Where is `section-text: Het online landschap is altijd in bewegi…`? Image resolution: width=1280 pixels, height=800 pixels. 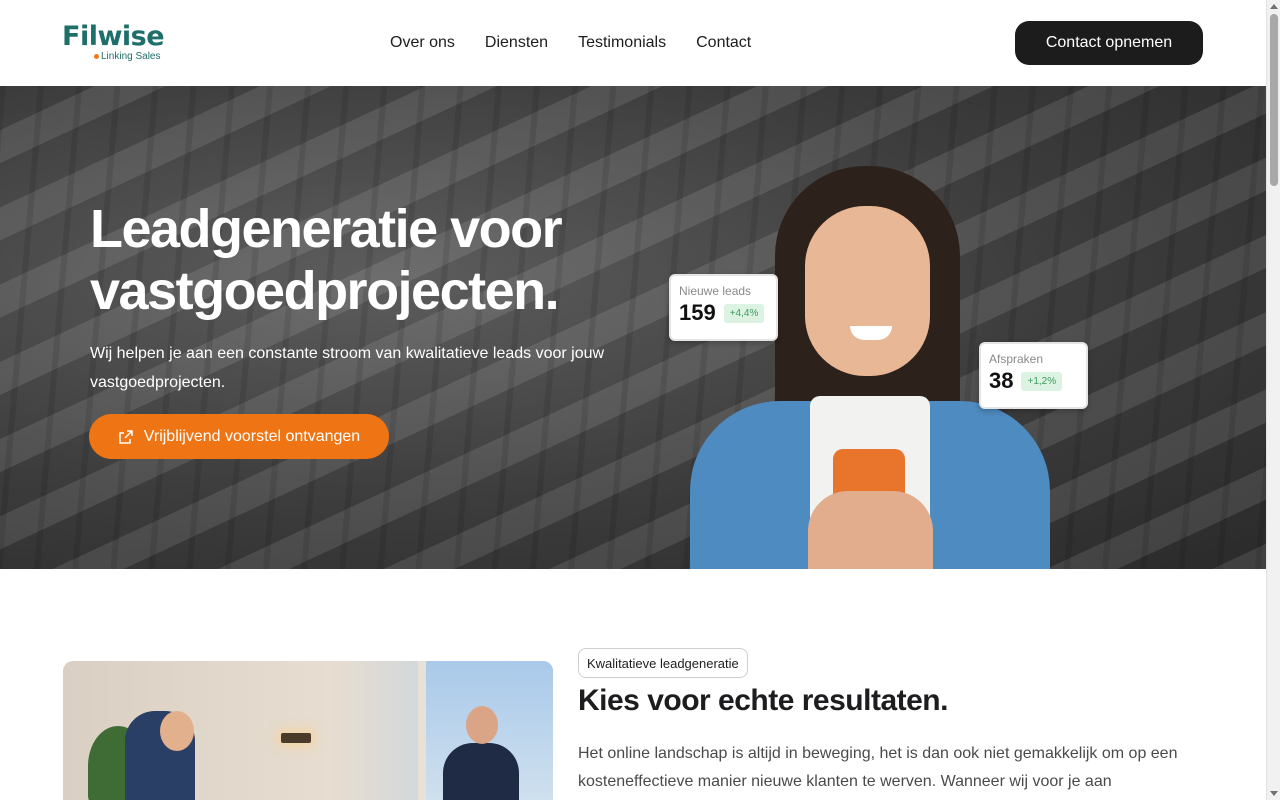 section-text: Het online landschap is altijd in bewegi… is located at coordinates (878, 767).